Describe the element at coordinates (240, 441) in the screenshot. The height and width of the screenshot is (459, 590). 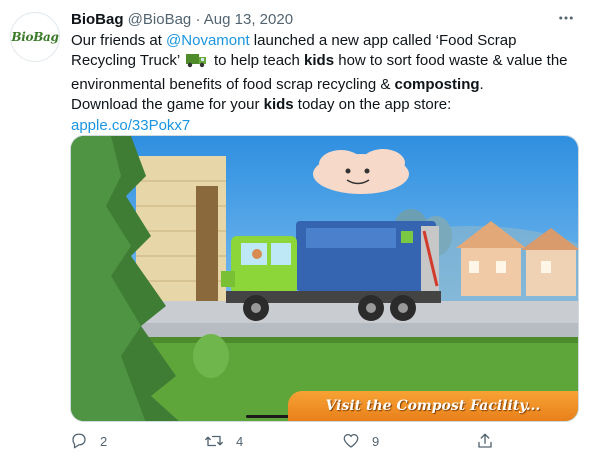
I see `retweet-count: 4` at that location.